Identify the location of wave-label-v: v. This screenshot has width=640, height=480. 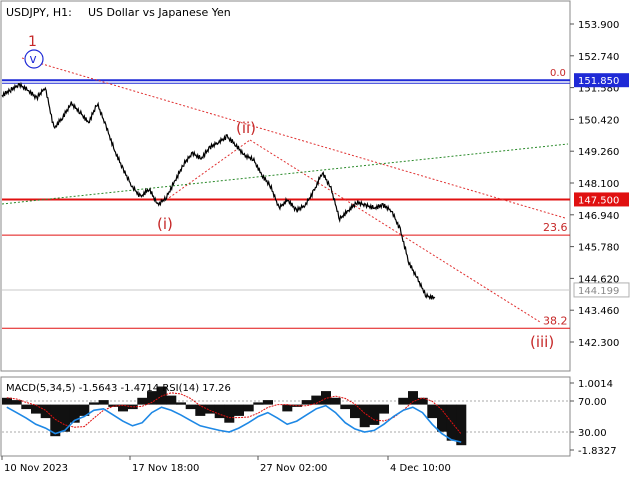
(33, 59).